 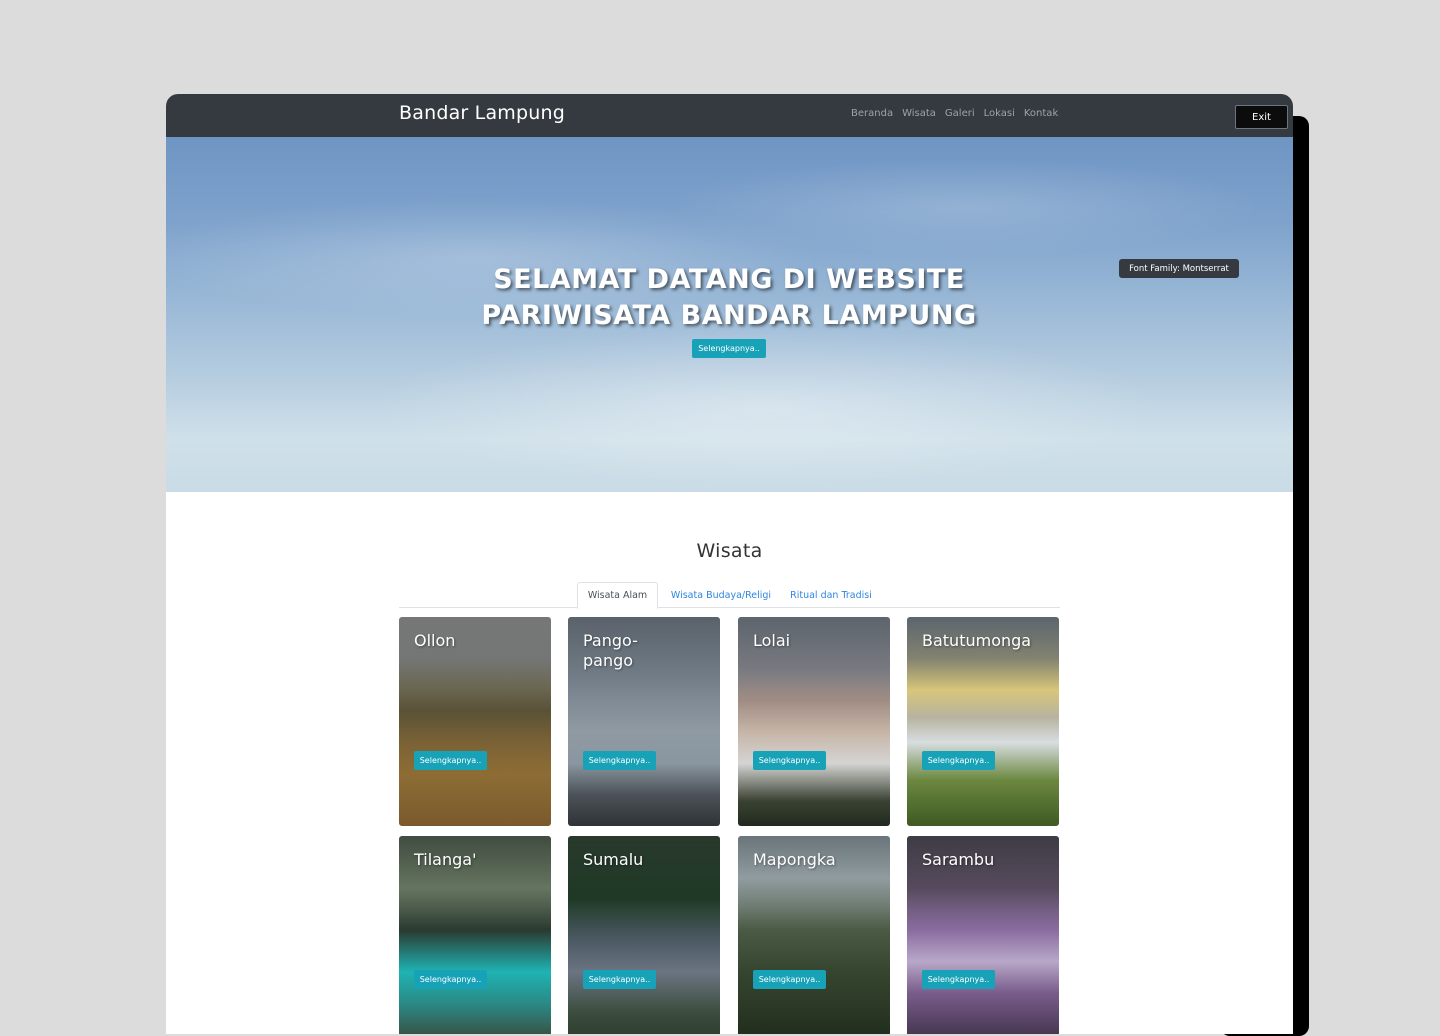 I want to click on card-title: Ollon, so click(x=435, y=640).